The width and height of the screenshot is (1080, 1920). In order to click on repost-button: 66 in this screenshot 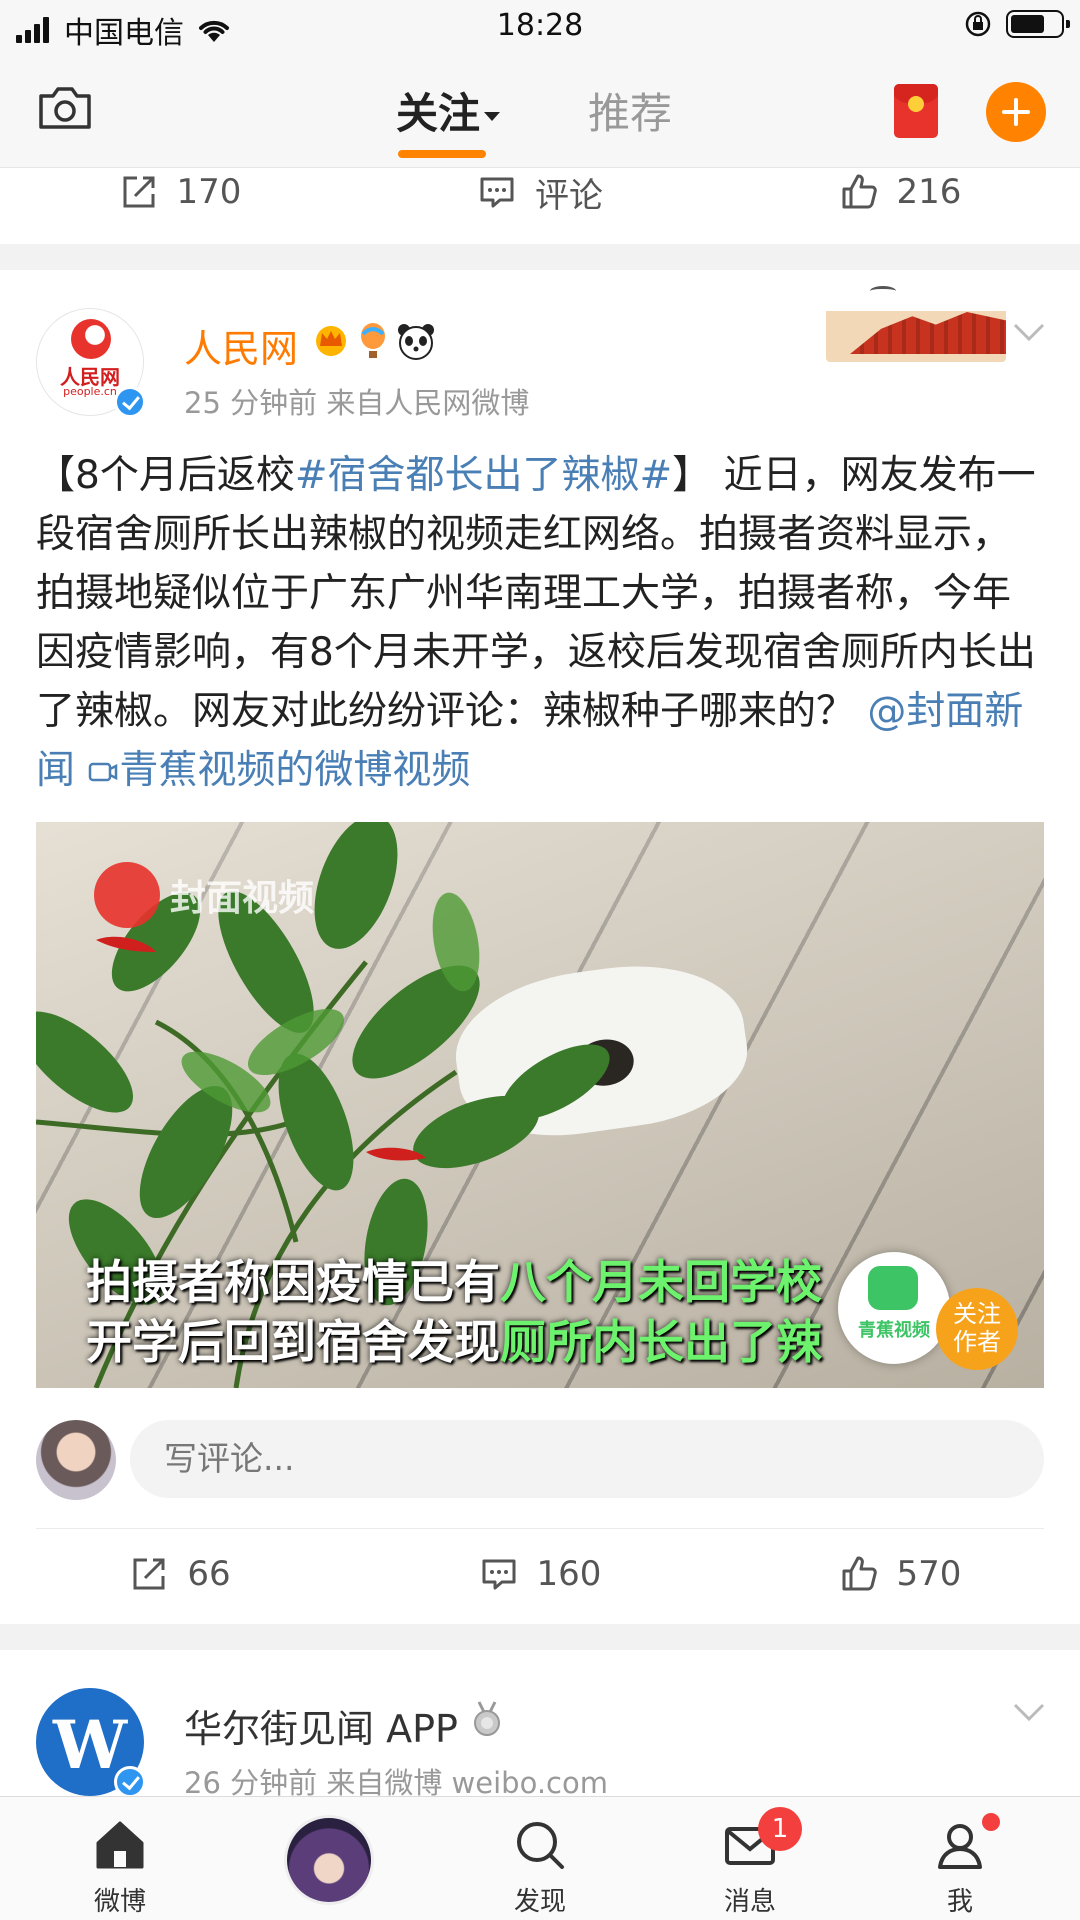, I will do `click(180, 1574)`.